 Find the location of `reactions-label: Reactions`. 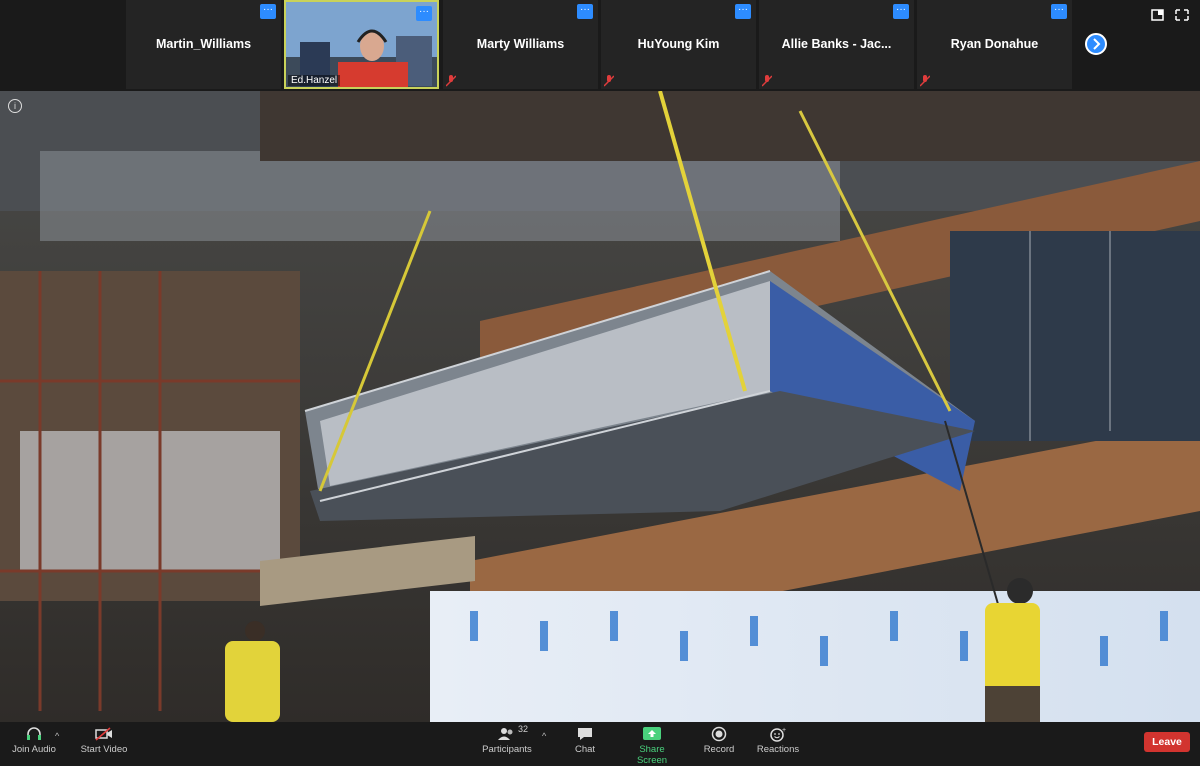

reactions-label: Reactions is located at coordinates (778, 749).